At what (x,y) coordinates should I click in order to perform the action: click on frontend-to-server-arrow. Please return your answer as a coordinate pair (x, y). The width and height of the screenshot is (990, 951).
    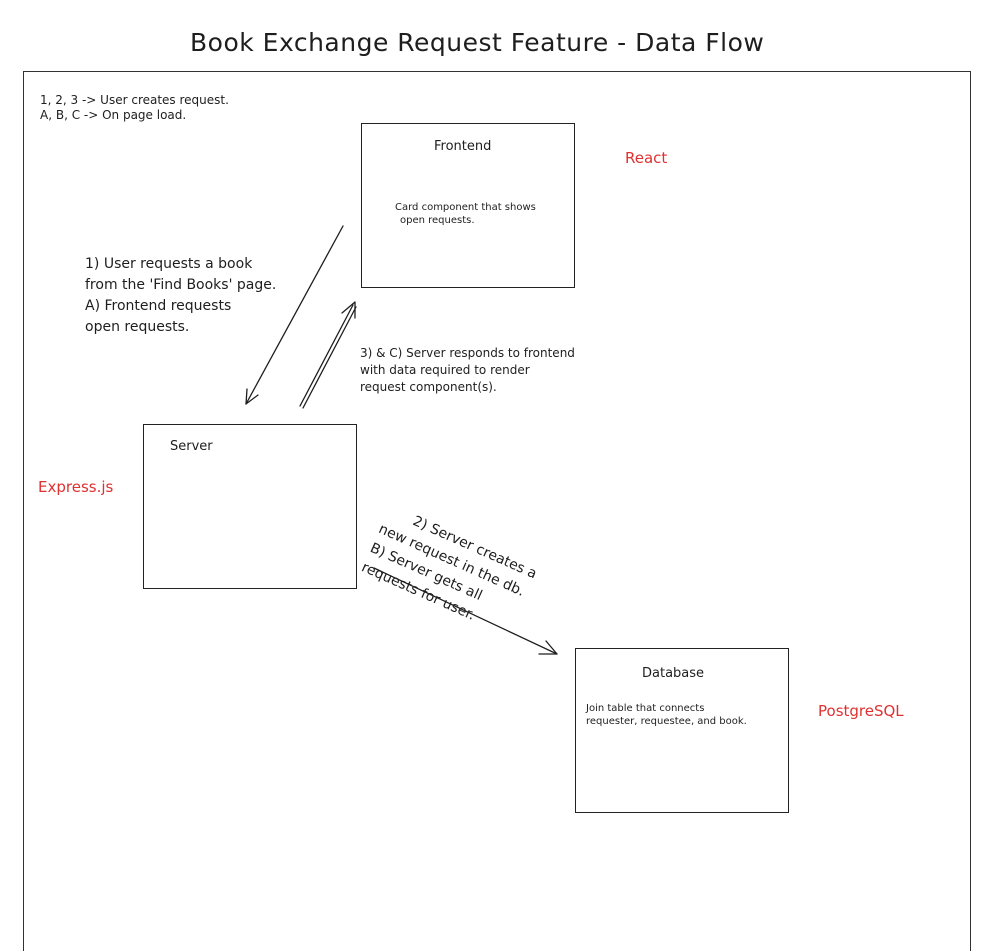
    Looking at the image, I should click on (294, 315).